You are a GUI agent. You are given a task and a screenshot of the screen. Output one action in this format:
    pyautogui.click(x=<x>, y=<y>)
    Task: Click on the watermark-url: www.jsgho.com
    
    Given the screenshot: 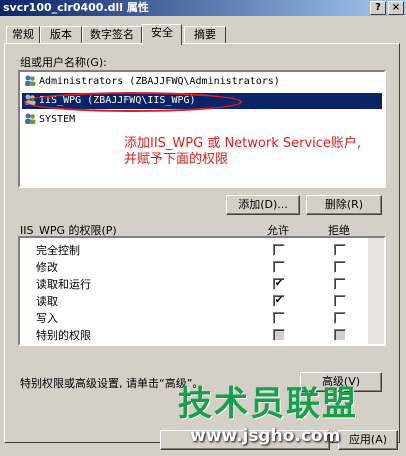 What is the action you would take?
    pyautogui.click(x=265, y=436)
    